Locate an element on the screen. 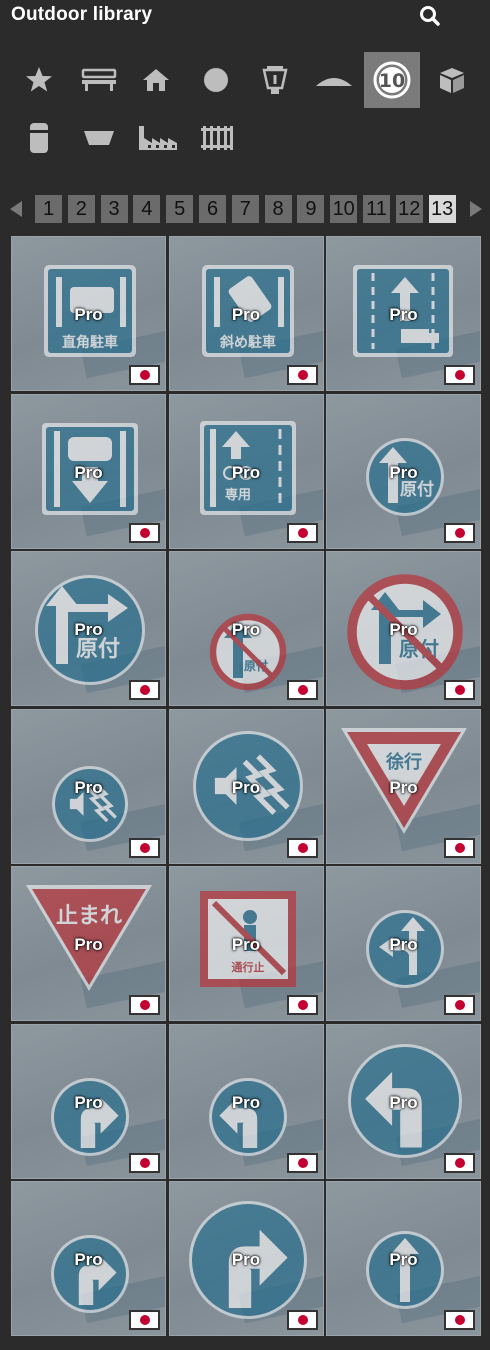 The height and width of the screenshot is (1350, 490). header: Outdoor library is located at coordinates (245, 17).